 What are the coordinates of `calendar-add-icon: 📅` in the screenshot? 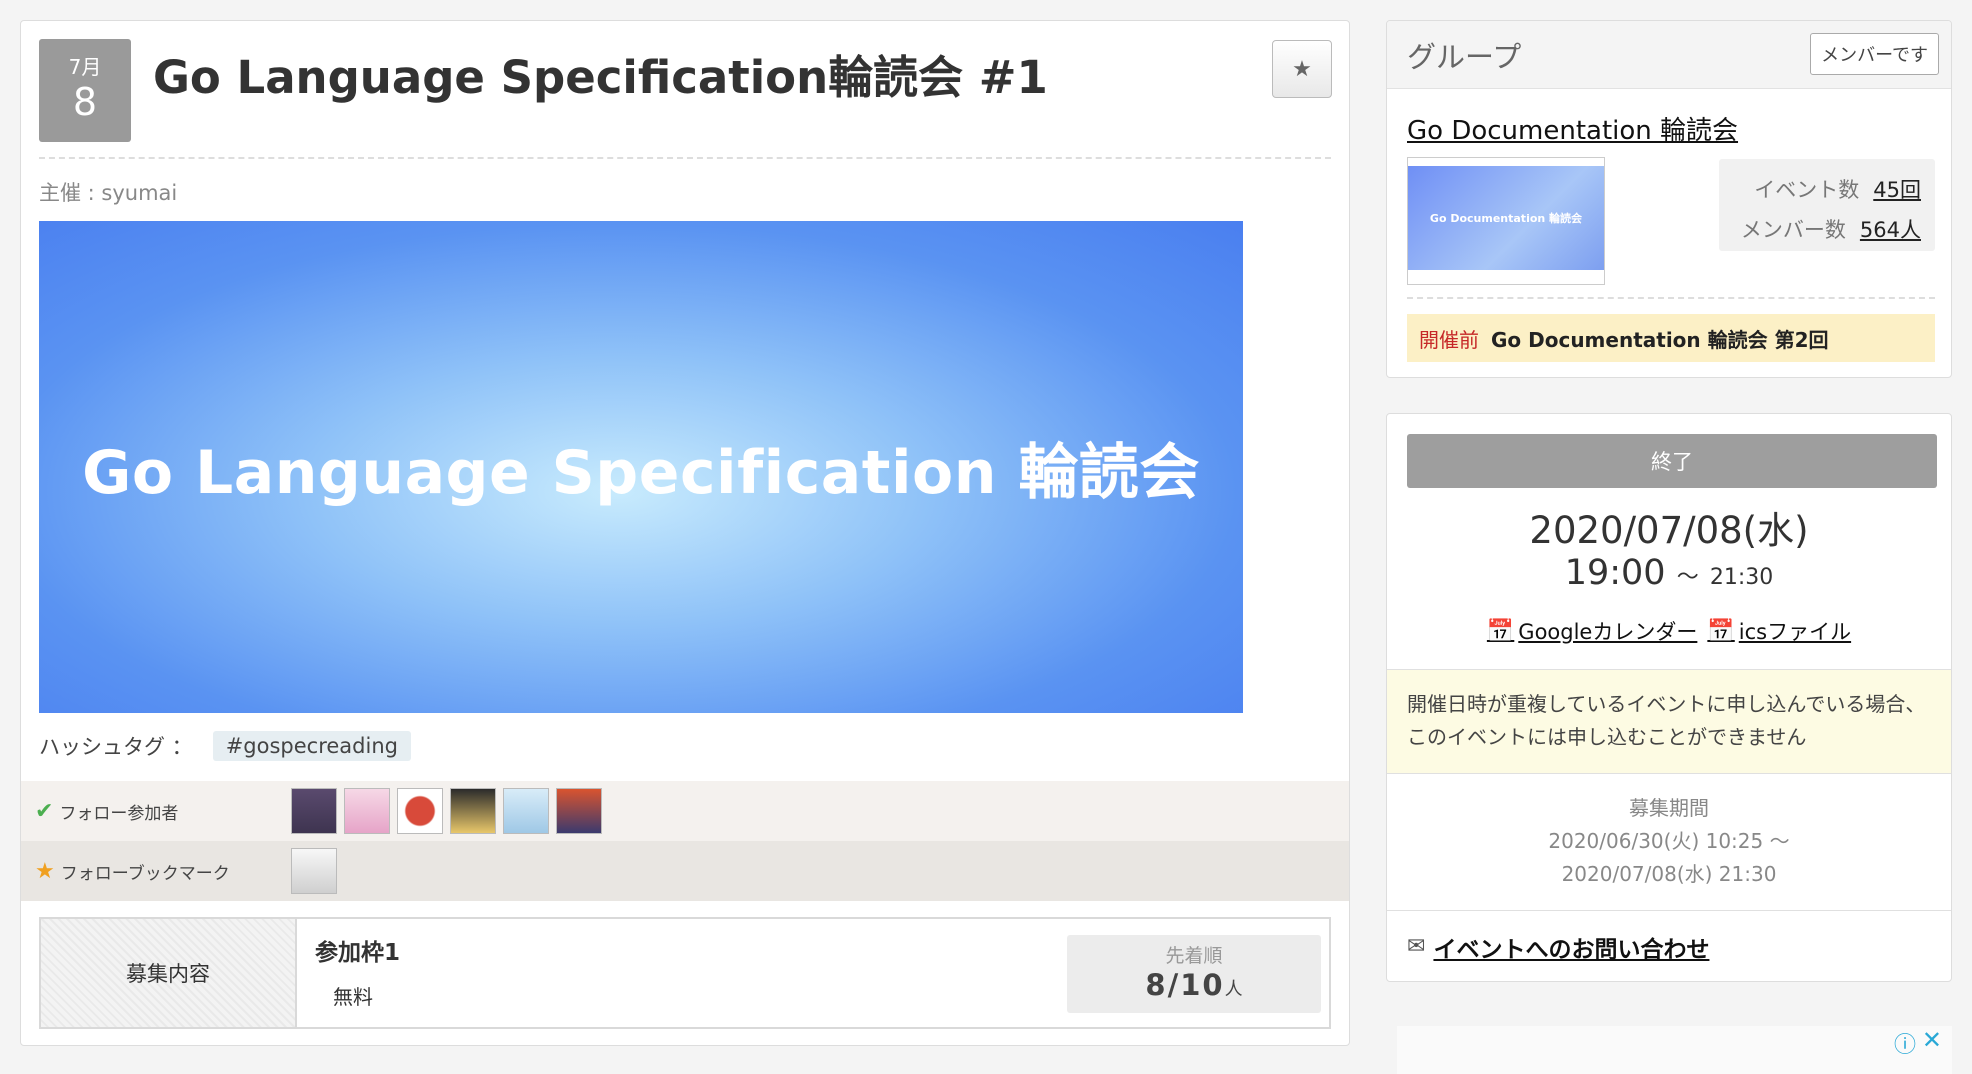 It's located at (1500, 631).